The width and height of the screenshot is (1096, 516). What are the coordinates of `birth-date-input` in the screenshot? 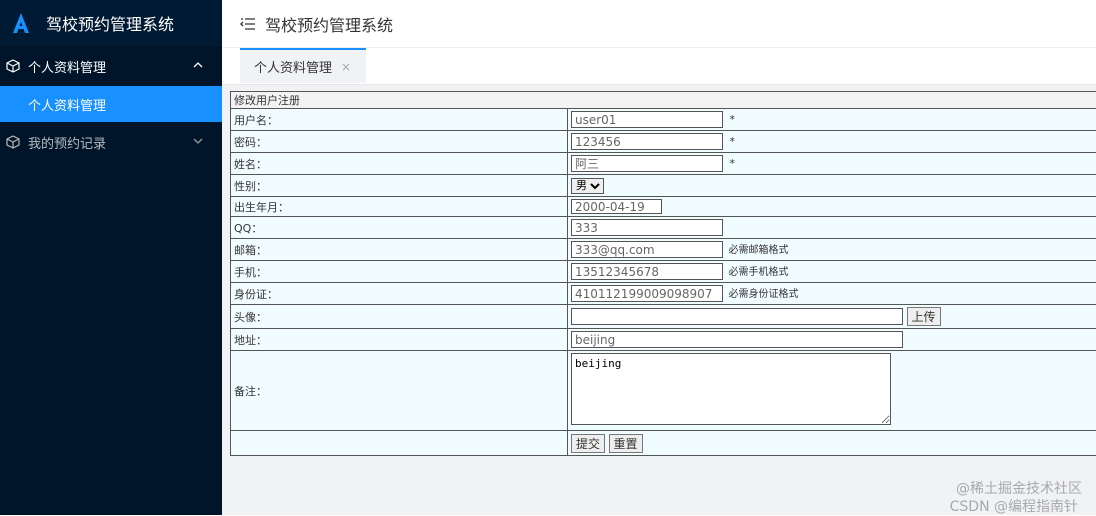 It's located at (616, 206).